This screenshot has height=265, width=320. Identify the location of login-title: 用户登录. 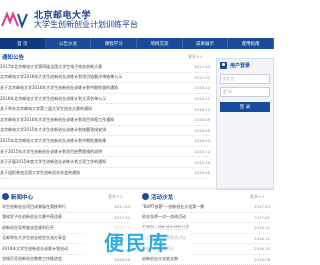
(240, 65).